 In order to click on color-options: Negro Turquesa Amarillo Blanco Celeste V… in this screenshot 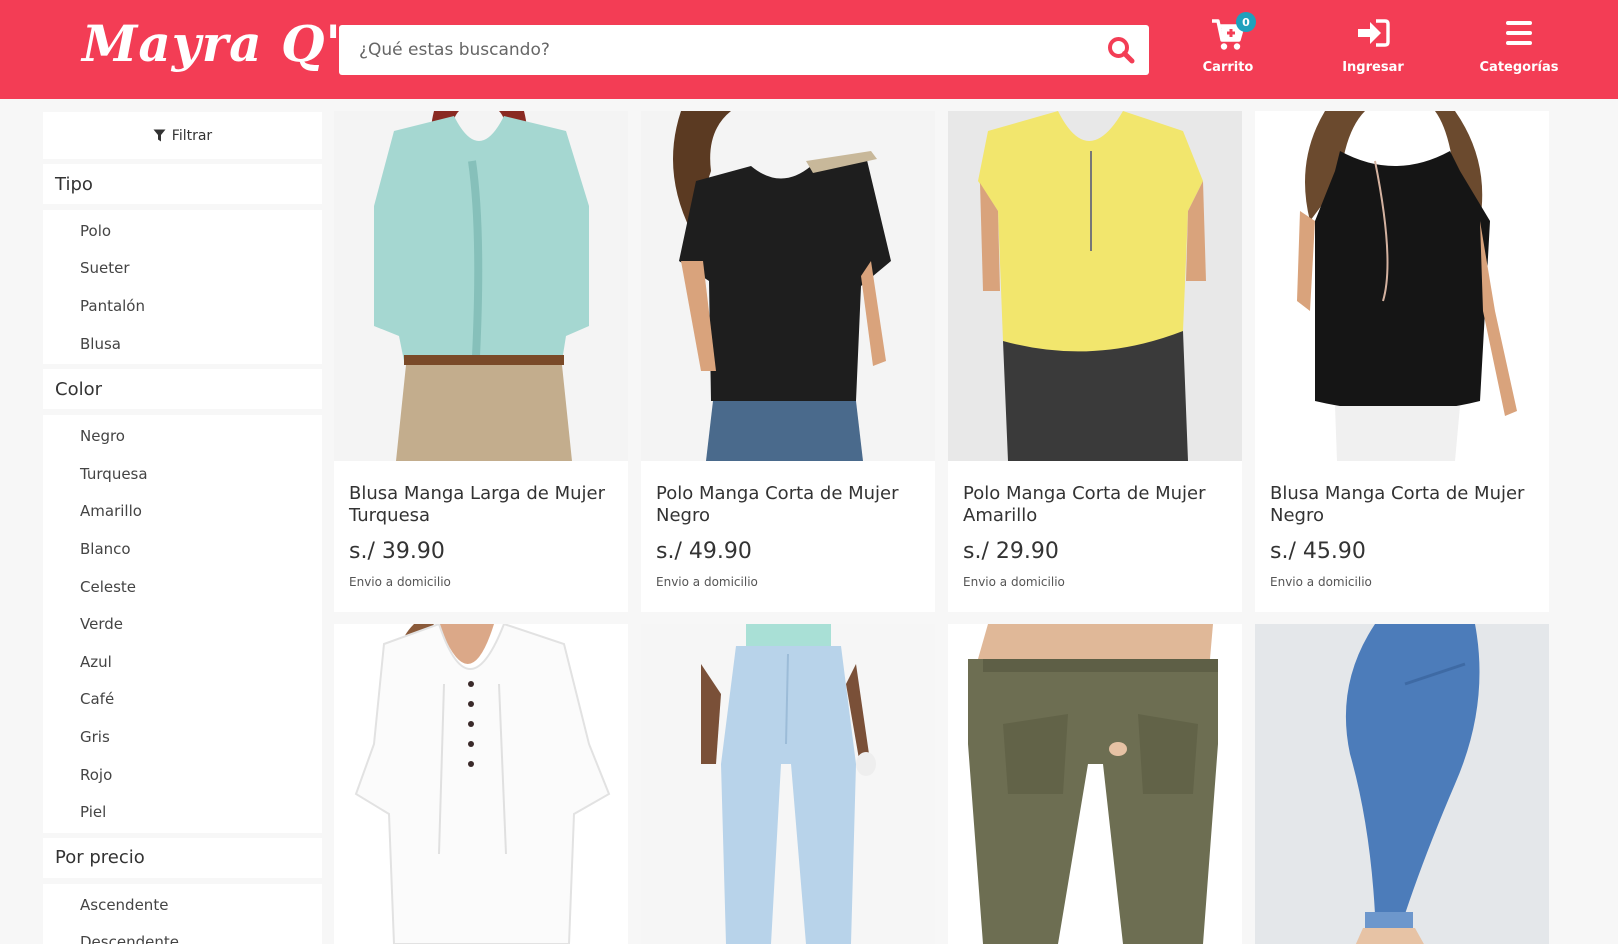, I will do `click(182, 624)`.